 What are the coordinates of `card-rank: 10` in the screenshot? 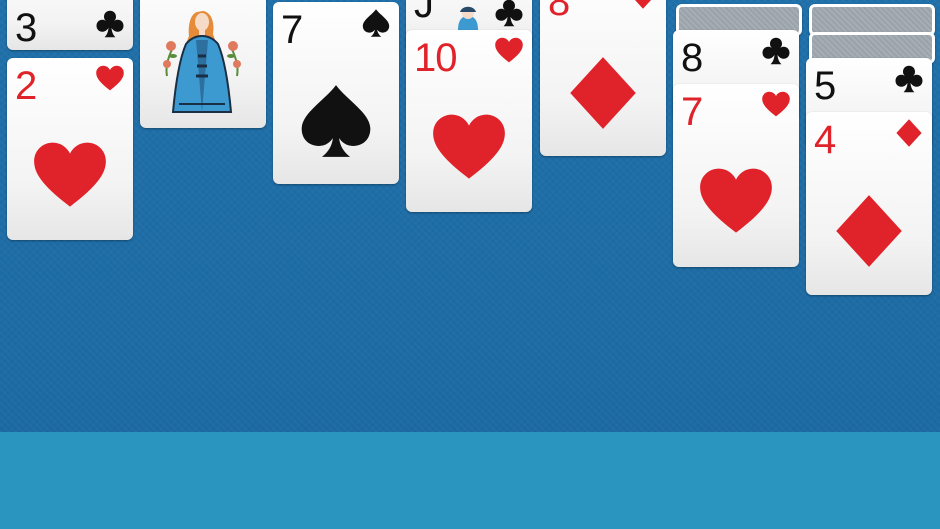 It's located at (435, 58).